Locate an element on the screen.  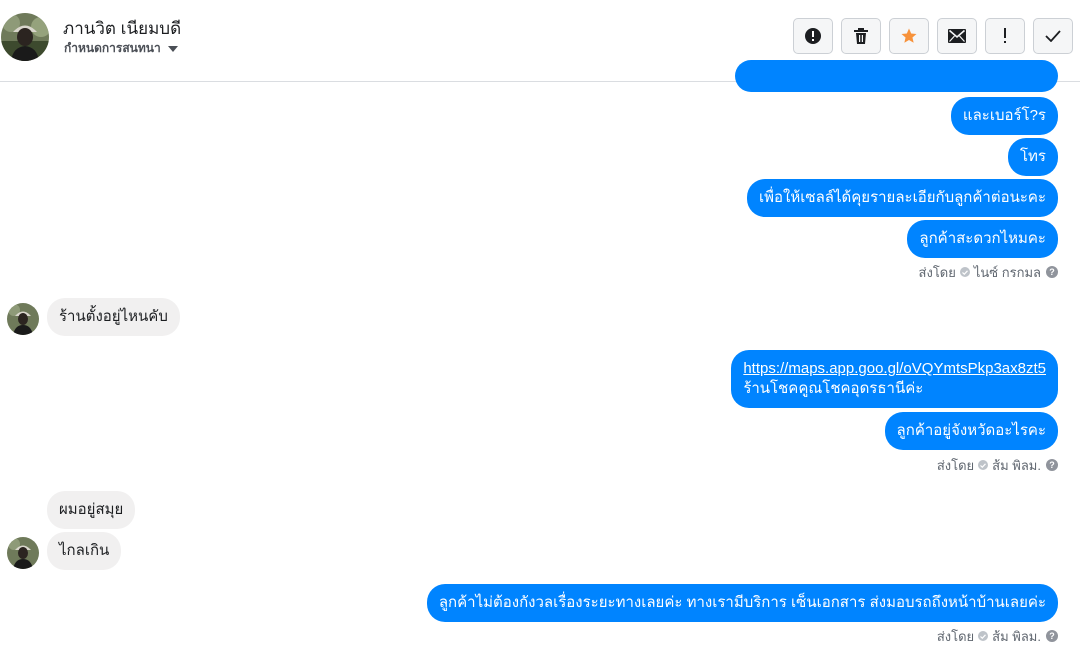
star-button is located at coordinates (909, 36).